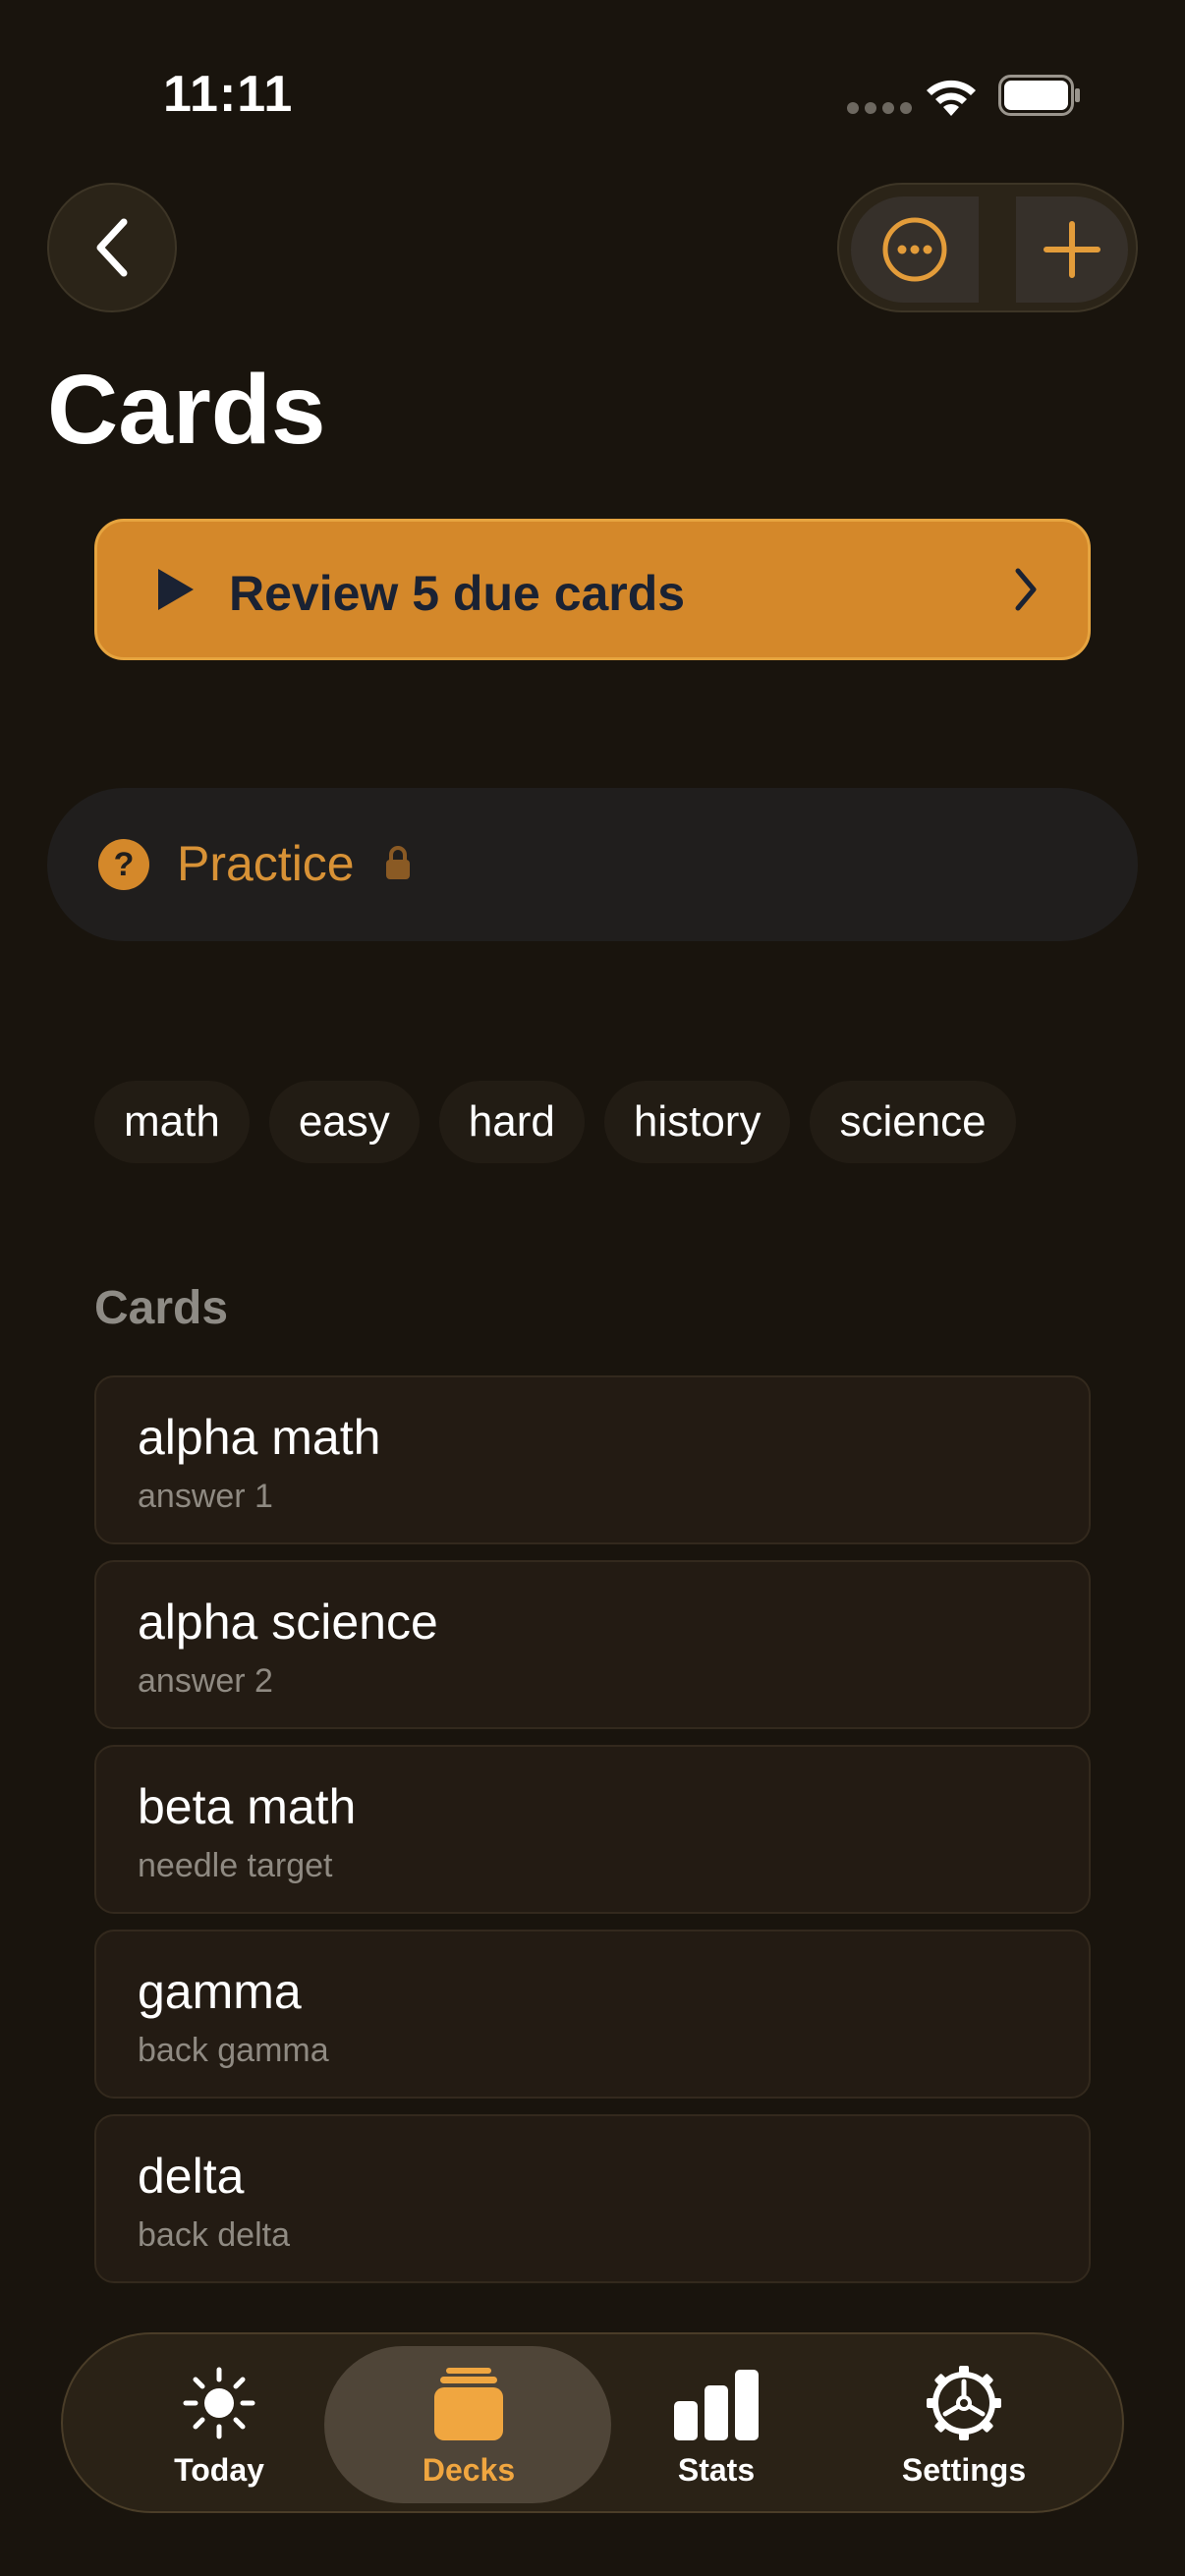 This screenshot has width=1185, height=2576. Describe the element at coordinates (288, 1622) in the screenshot. I see `card-front: alpha science` at that location.